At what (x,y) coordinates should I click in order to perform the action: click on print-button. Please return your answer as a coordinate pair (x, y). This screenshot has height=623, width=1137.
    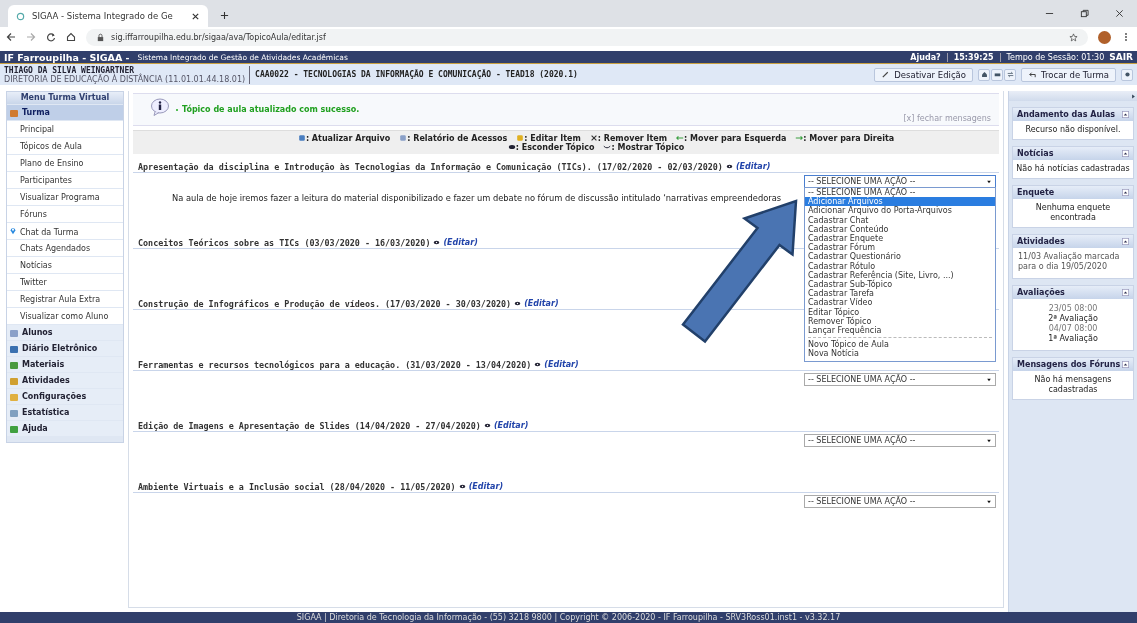
    Looking at the image, I should click on (997, 74).